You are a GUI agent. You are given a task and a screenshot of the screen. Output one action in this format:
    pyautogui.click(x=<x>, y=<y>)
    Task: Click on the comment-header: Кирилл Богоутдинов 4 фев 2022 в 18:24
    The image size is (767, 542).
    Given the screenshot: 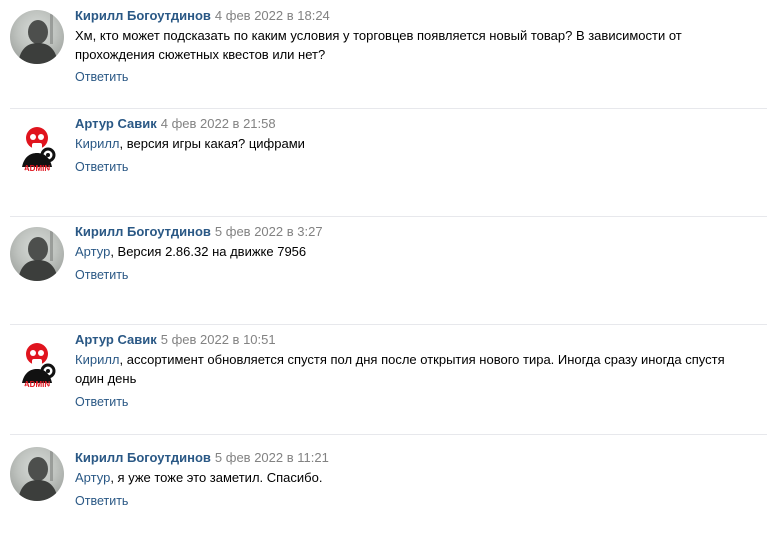 What is the action you would take?
    pyautogui.click(x=202, y=16)
    